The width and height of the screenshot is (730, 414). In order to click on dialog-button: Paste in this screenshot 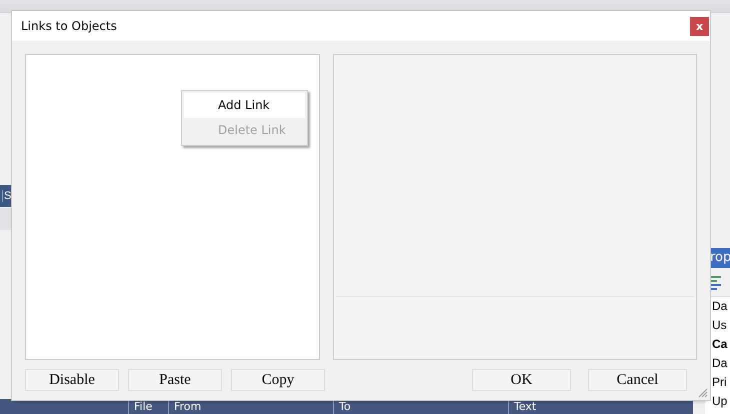, I will do `click(175, 380)`.